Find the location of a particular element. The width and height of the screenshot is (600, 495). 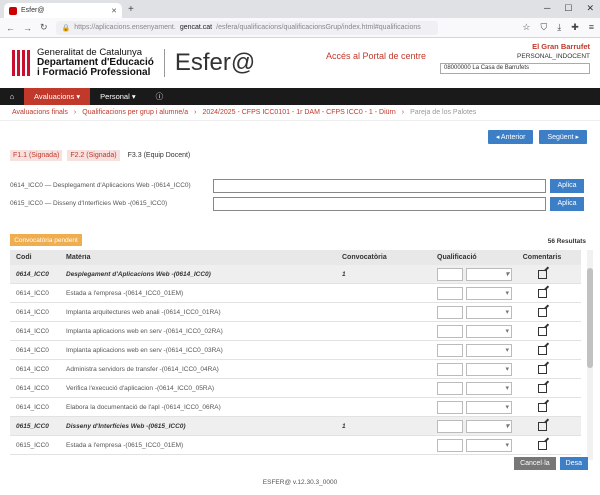

home-icon: ⌂ is located at coordinates (12, 96).